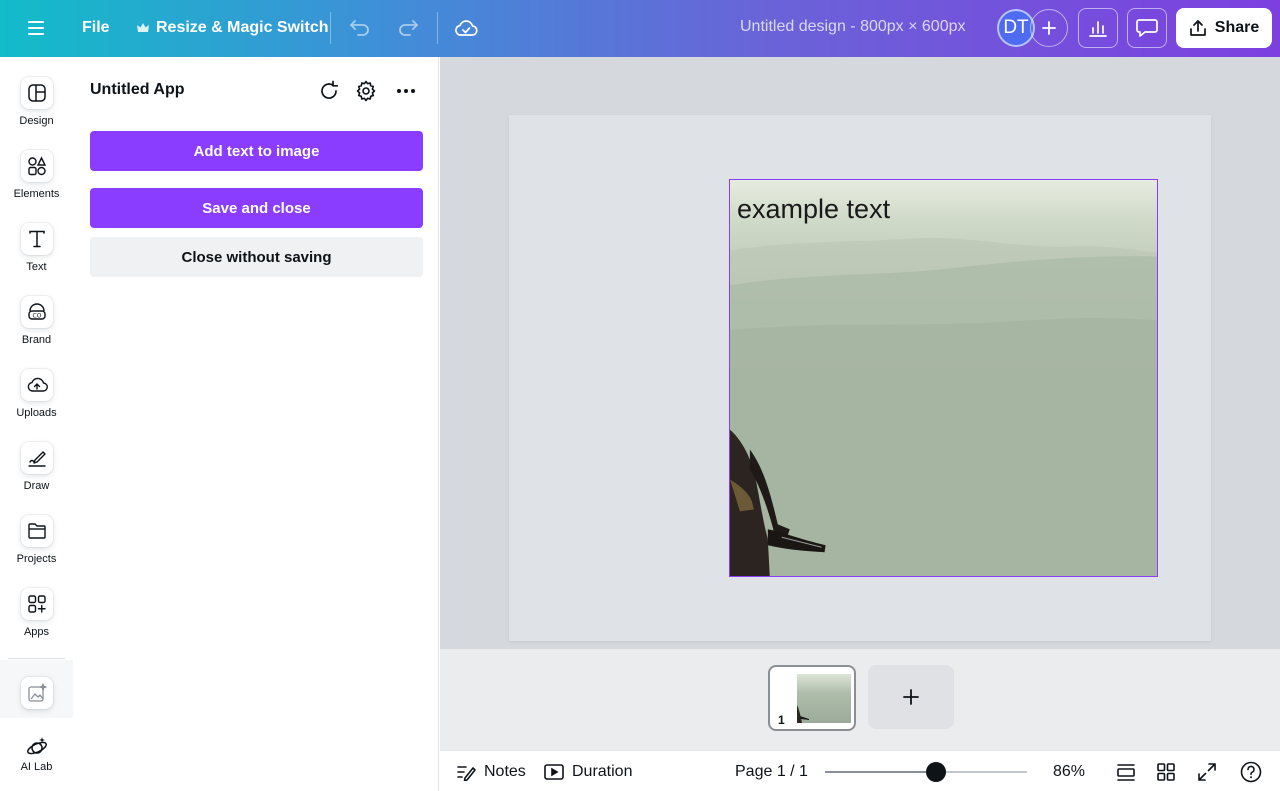 This screenshot has width=1280, height=791. What do you see at coordinates (143, 27) in the screenshot?
I see `crown-icon` at bounding box center [143, 27].